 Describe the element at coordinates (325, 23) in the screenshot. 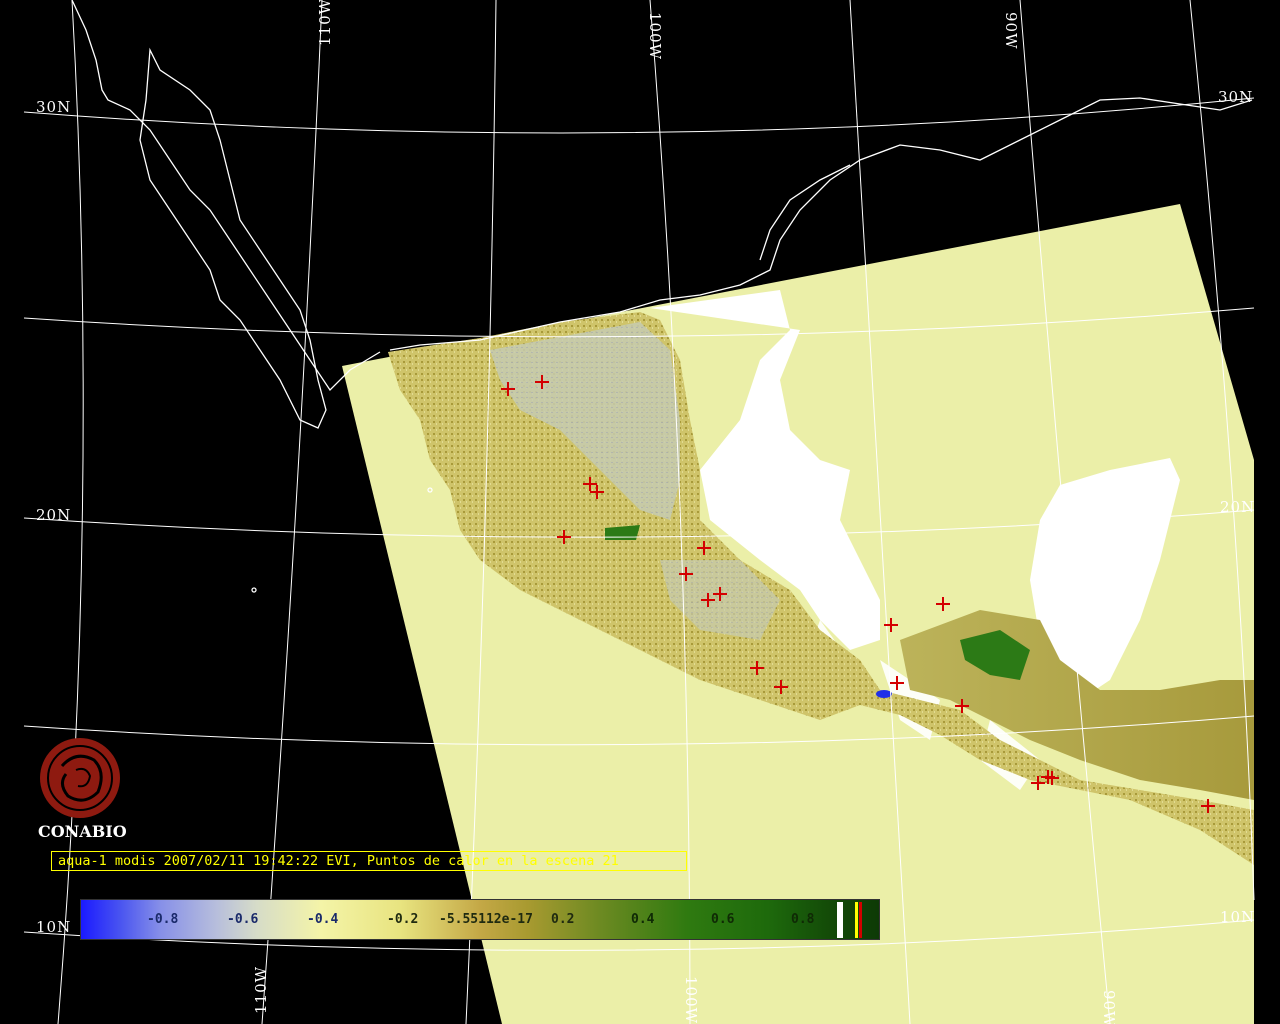

I see `label-110w-top: 110W` at that location.